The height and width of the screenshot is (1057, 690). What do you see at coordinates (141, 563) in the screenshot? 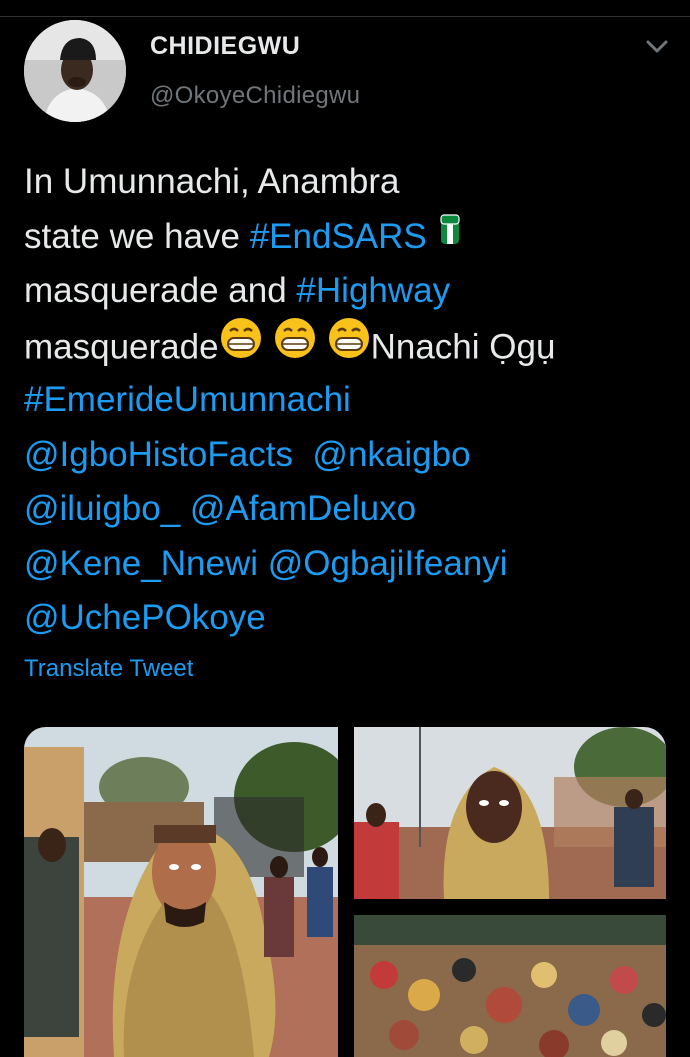
I see `mention-kene-nnewi: @Kene_Nnewi` at bounding box center [141, 563].